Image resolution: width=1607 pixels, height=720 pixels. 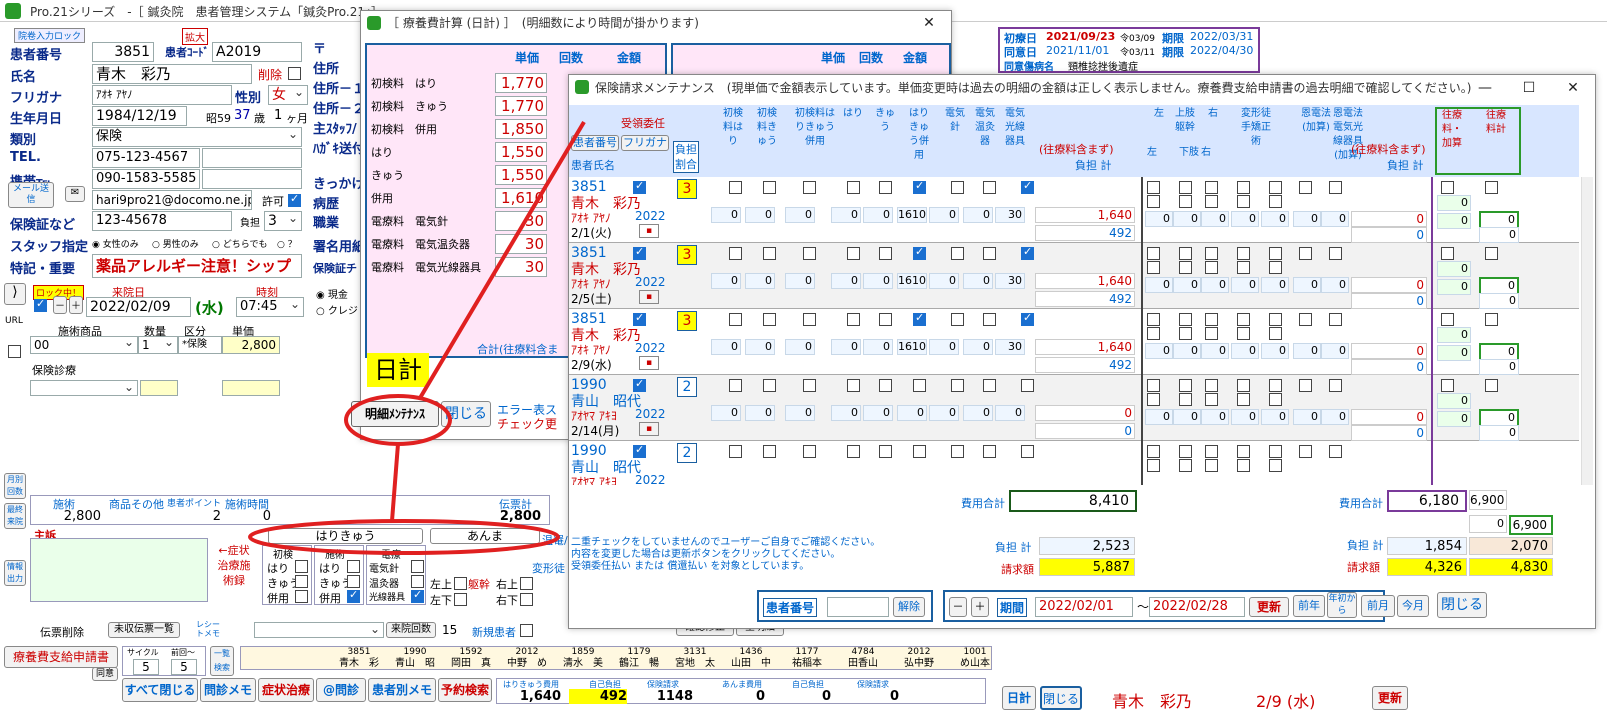 I want to click on mobile-field: 090-1583-5585, so click(x=146, y=179).